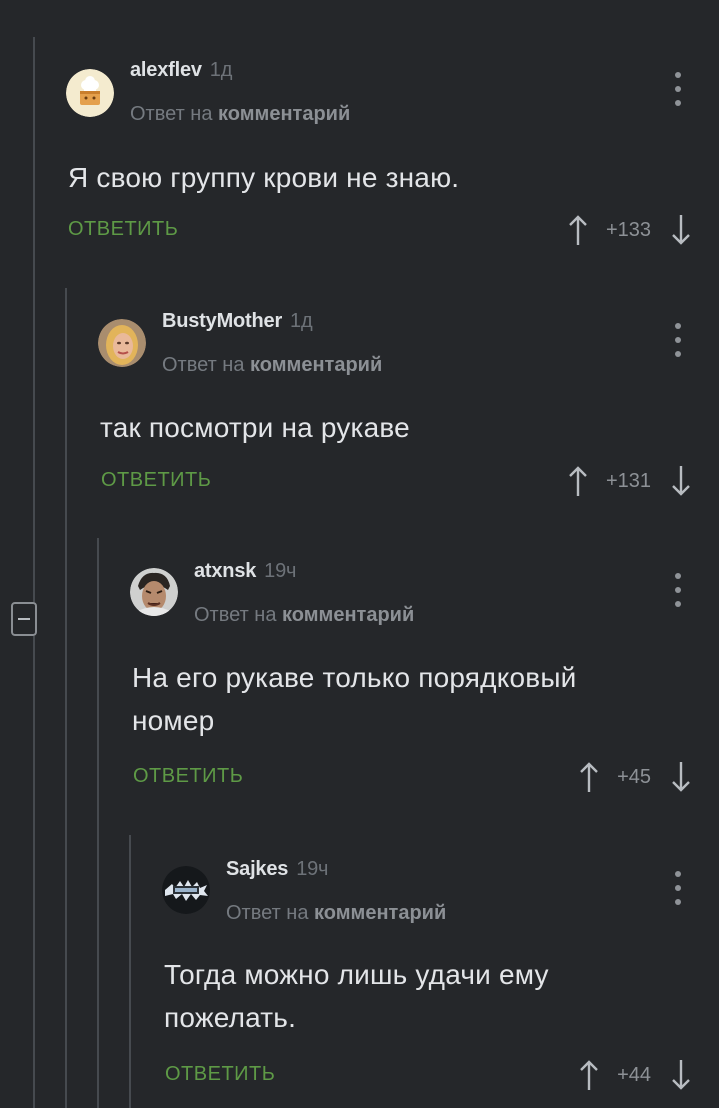 The height and width of the screenshot is (1108, 719). I want to click on vote-controls: +131, so click(629, 481).